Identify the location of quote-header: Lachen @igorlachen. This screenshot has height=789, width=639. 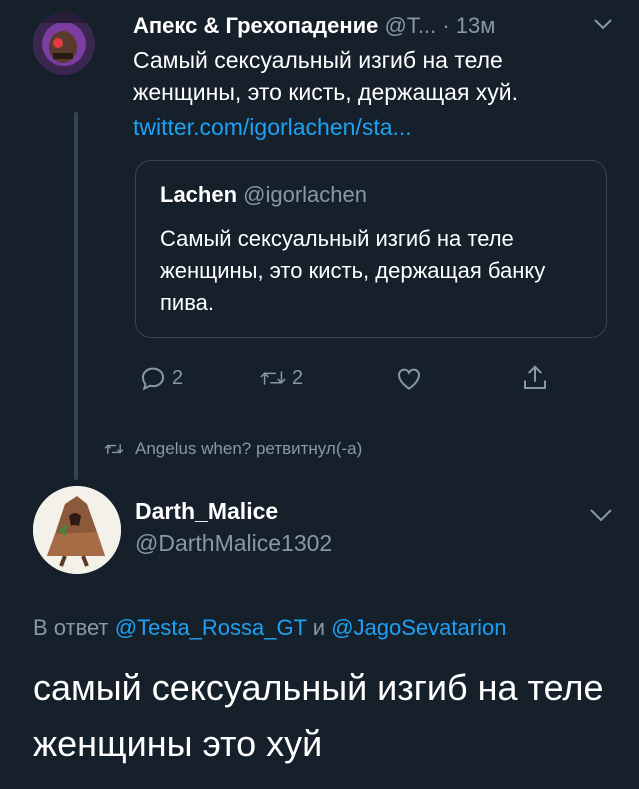
(263, 195).